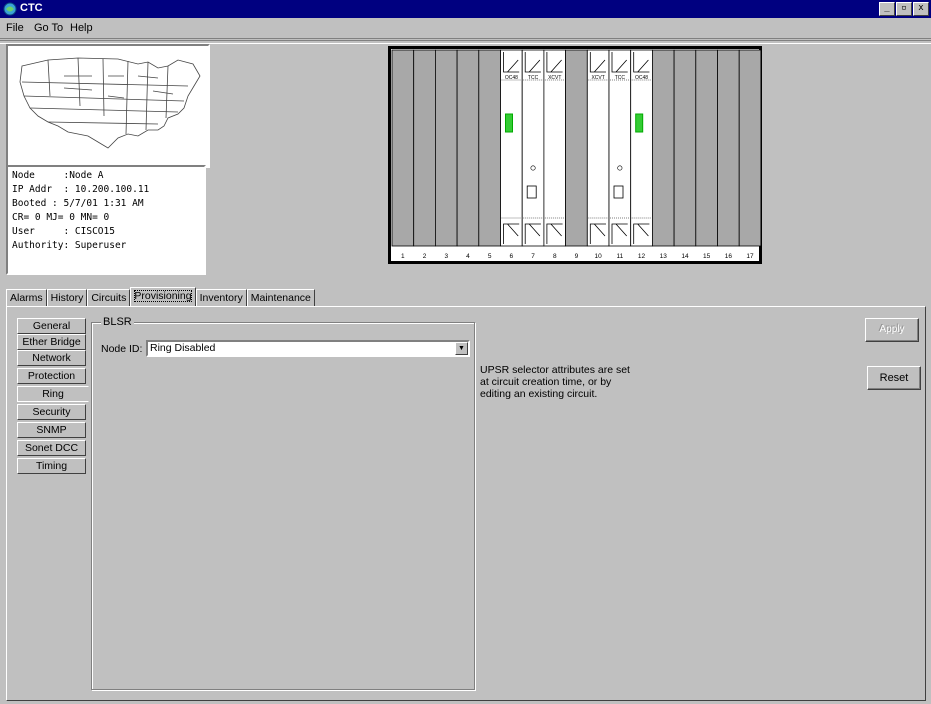 The width and height of the screenshot is (931, 704). I want to click on authority: Authority: Superuser, so click(69, 245).